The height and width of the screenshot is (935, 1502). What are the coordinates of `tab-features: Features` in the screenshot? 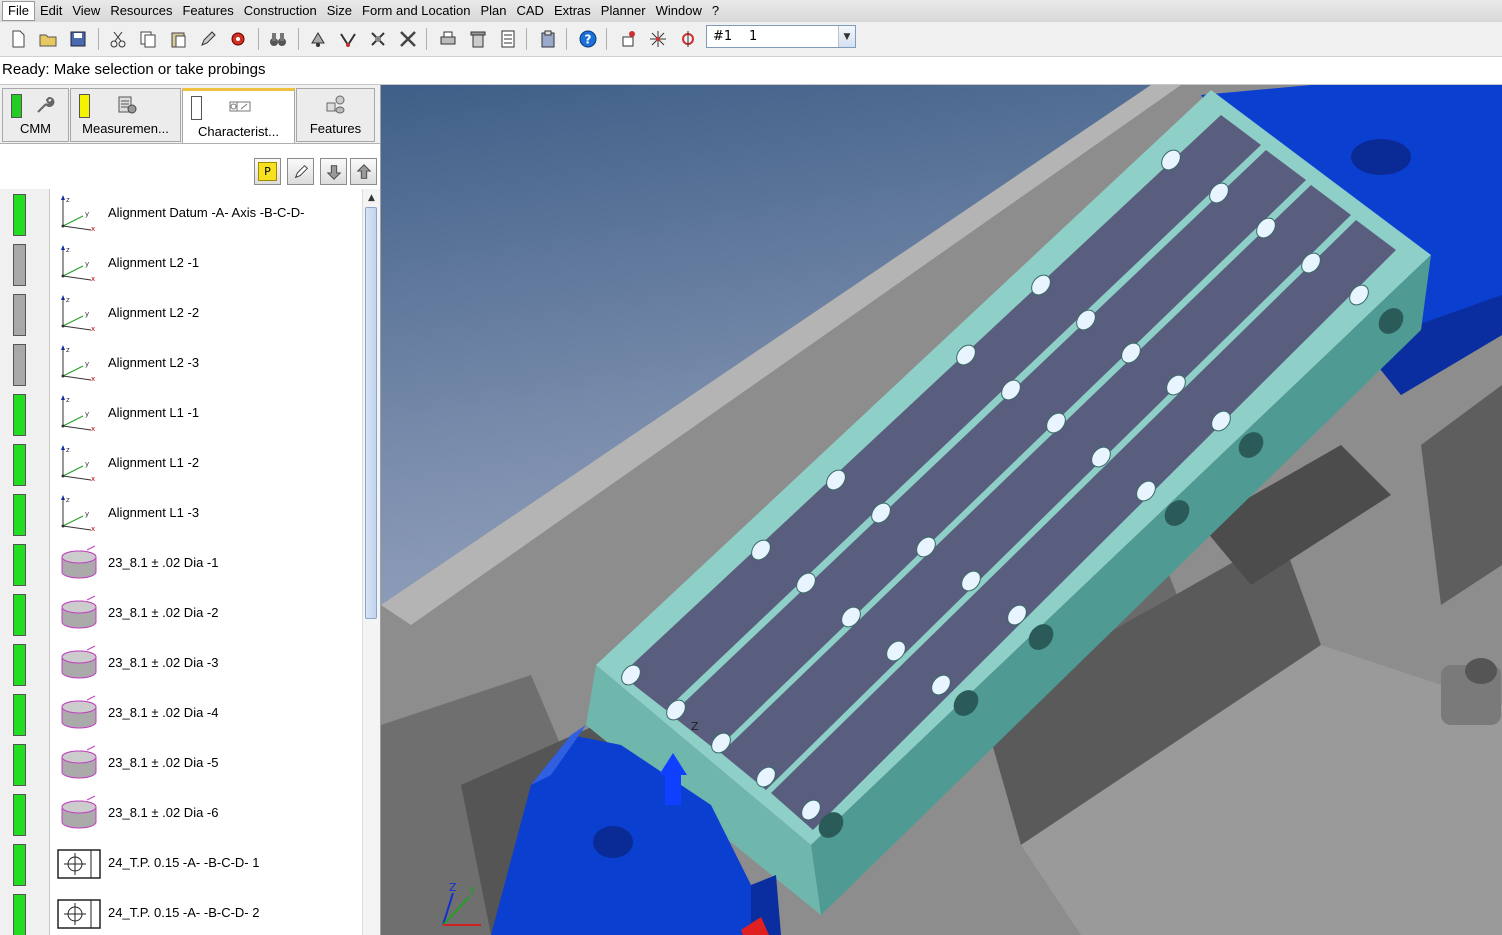 It's located at (335, 115).